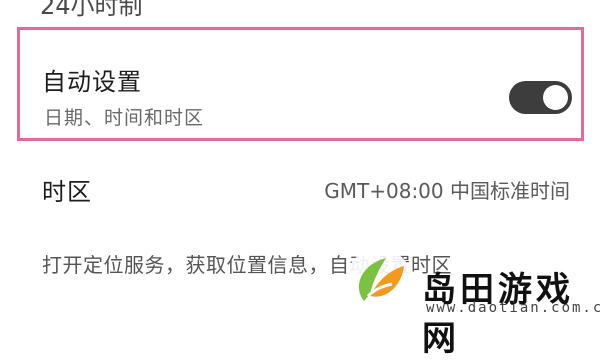 This screenshot has width=600, height=360. Describe the element at coordinates (124, 118) in the screenshot. I see `auto-setting-subtitle: 日期、时间和时区` at that location.